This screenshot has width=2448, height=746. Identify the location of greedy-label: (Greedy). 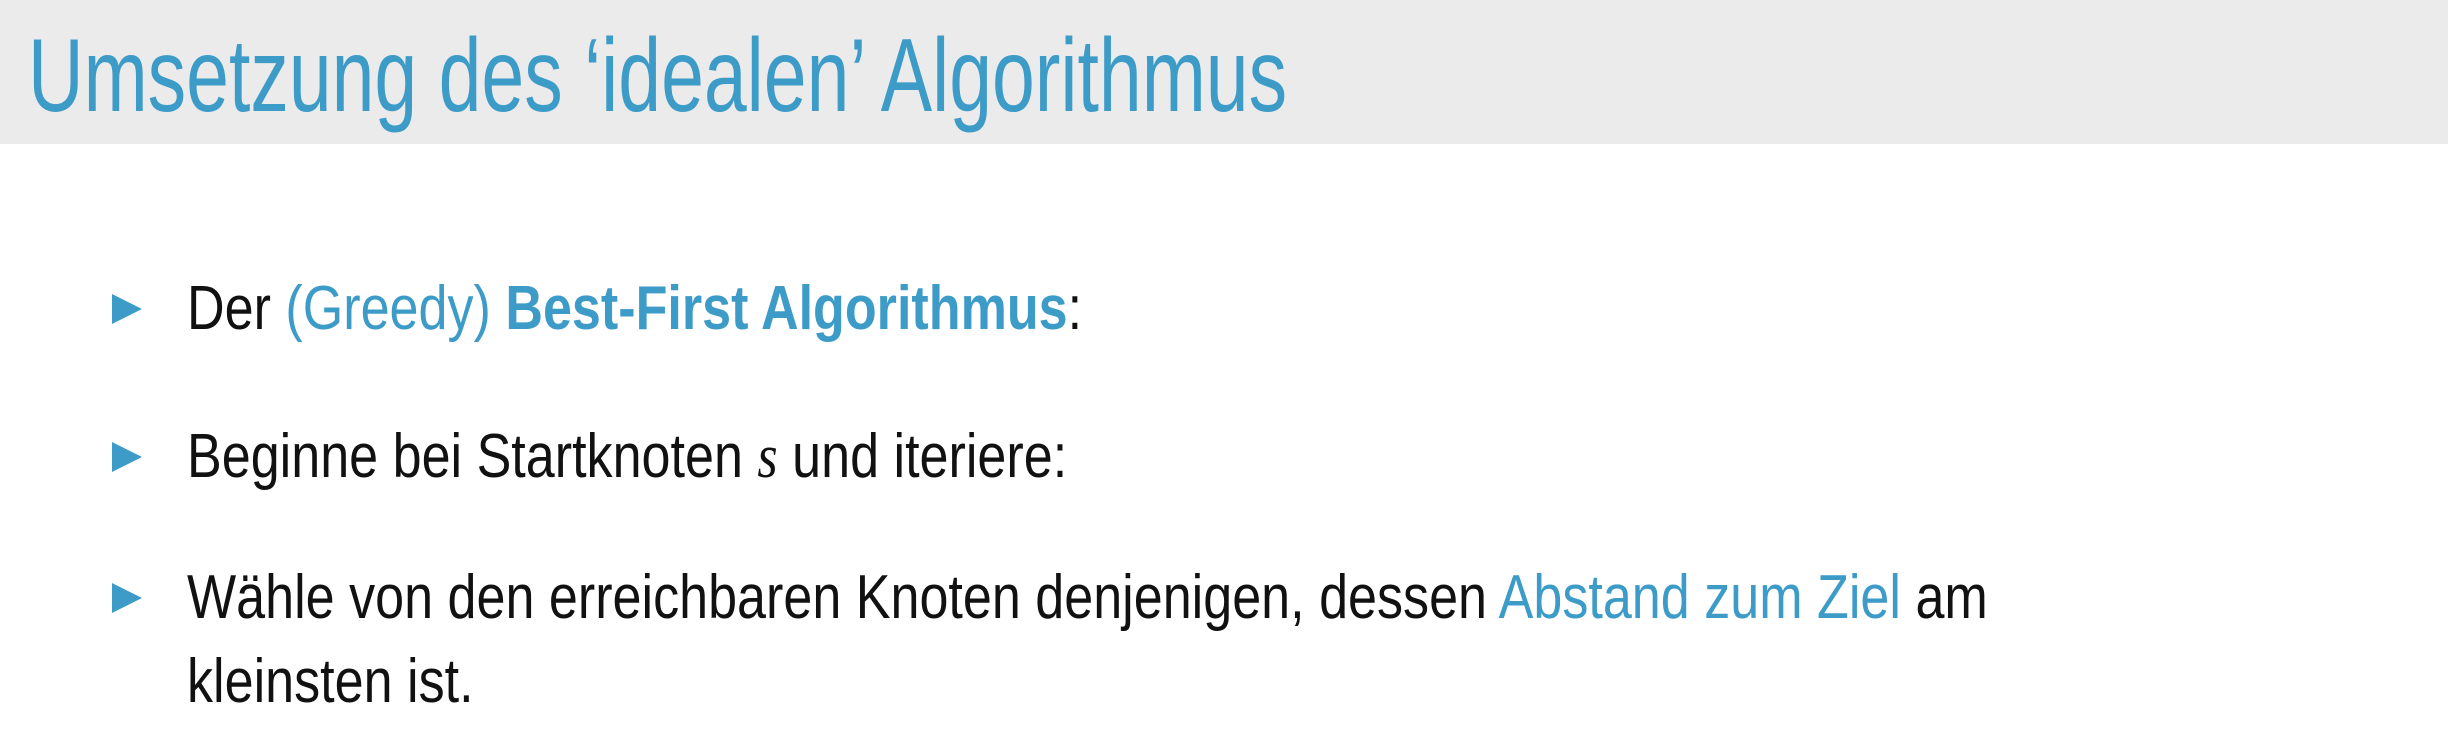
(388, 308).